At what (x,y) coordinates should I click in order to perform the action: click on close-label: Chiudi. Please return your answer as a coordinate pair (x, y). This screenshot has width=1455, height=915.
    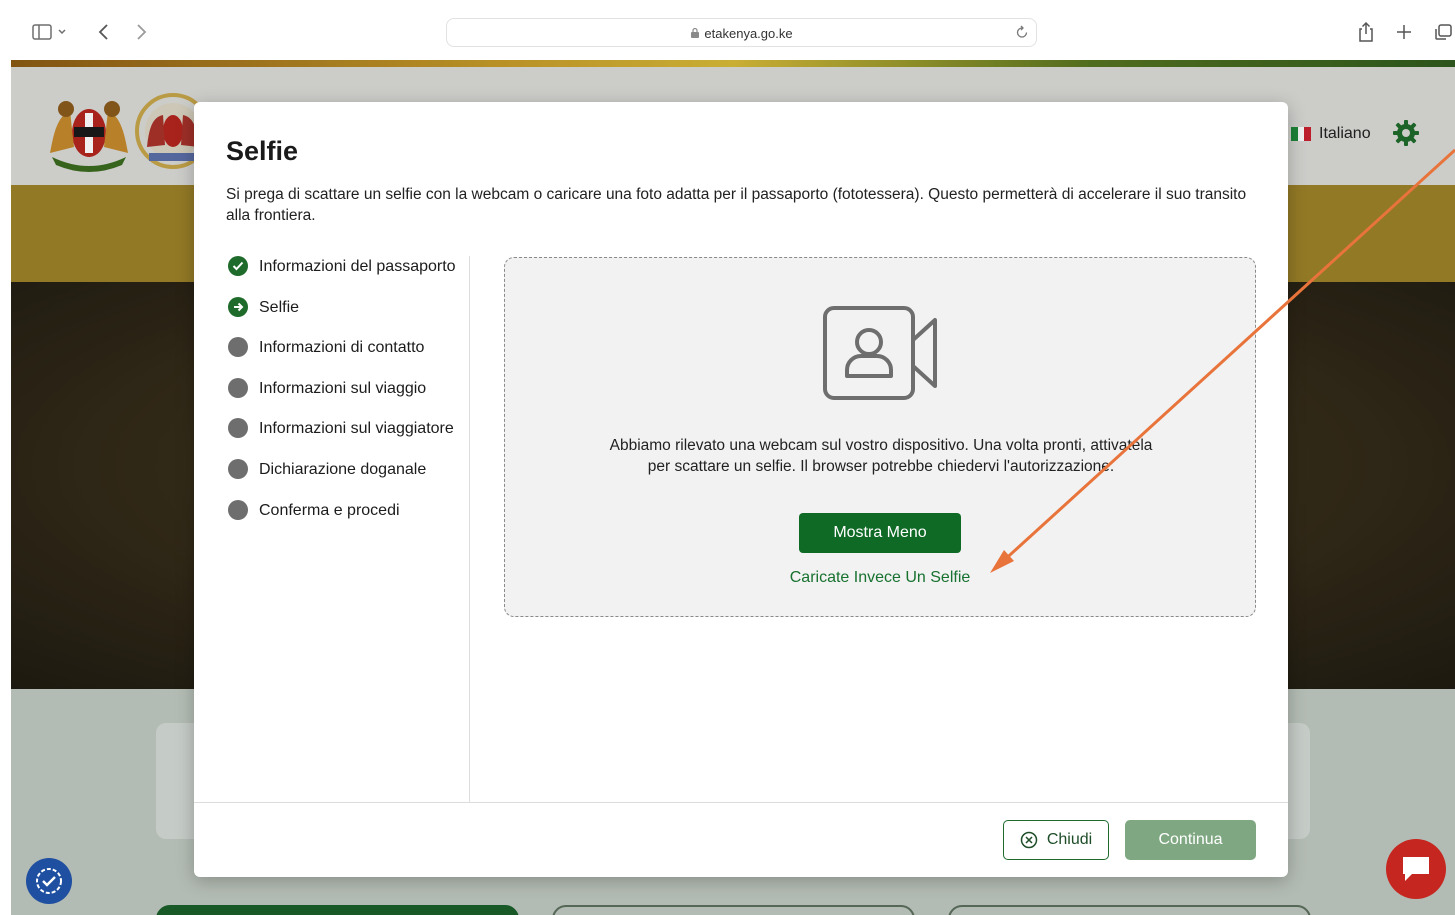
    Looking at the image, I should click on (1069, 839).